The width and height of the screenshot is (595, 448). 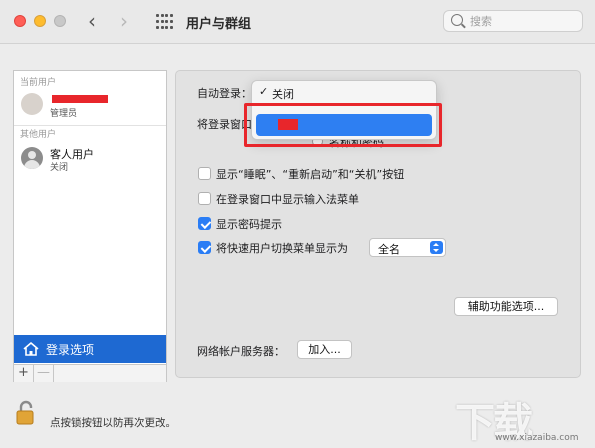 I want to click on watermark-small-text: www.xiazaiba.com, so click(x=537, y=438).